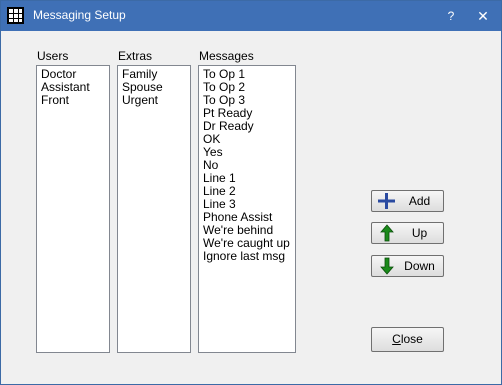 This screenshot has width=502, height=385. Describe the element at coordinates (15, 15) in the screenshot. I see `app-grid-icon` at that location.